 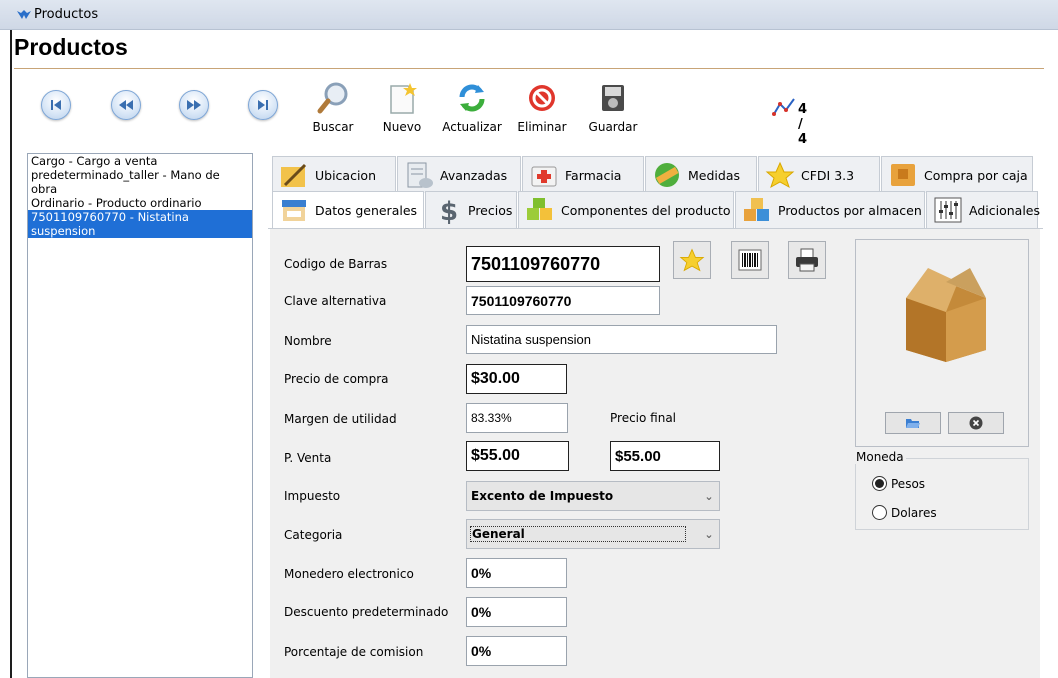 I want to click on comision-field: 0%, so click(x=516, y=651).